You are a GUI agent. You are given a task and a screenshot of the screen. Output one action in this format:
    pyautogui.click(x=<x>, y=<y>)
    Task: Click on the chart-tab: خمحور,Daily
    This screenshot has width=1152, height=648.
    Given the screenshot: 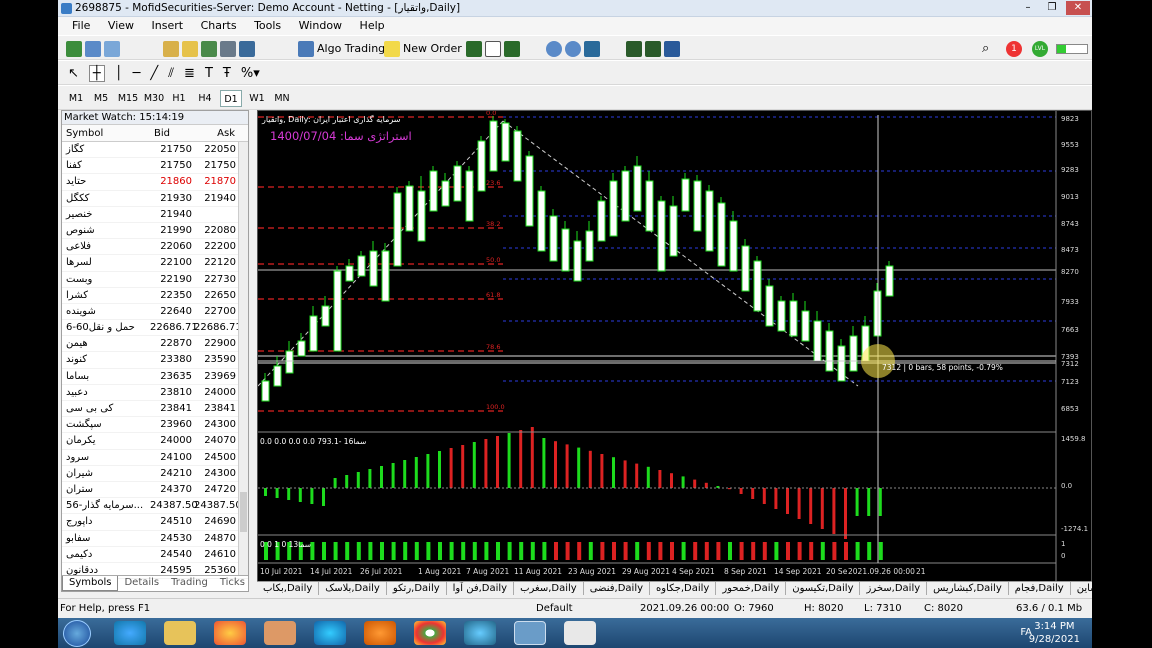 What is the action you would take?
    pyautogui.click(x=751, y=588)
    